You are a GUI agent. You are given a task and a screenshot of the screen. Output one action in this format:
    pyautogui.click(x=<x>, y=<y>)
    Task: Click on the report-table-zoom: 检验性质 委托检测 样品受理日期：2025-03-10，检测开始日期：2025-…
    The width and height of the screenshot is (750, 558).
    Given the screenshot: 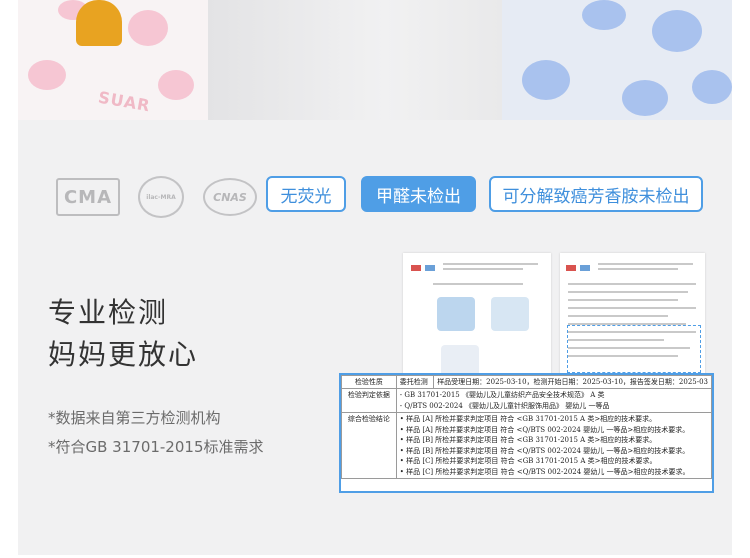 What is the action you would take?
    pyautogui.click(x=526, y=433)
    